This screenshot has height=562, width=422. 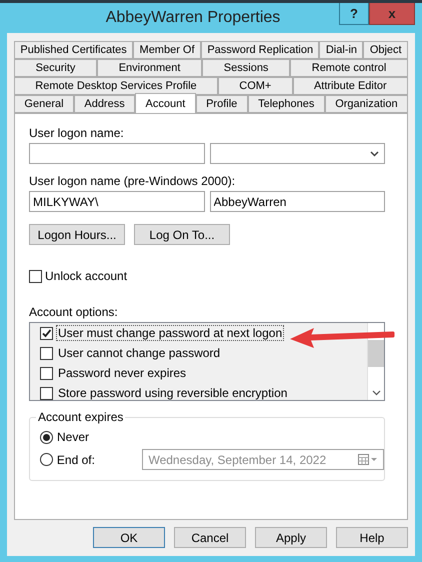 I want to click on option-label: Store password using reversible encryption, so click(x=172, y=393).